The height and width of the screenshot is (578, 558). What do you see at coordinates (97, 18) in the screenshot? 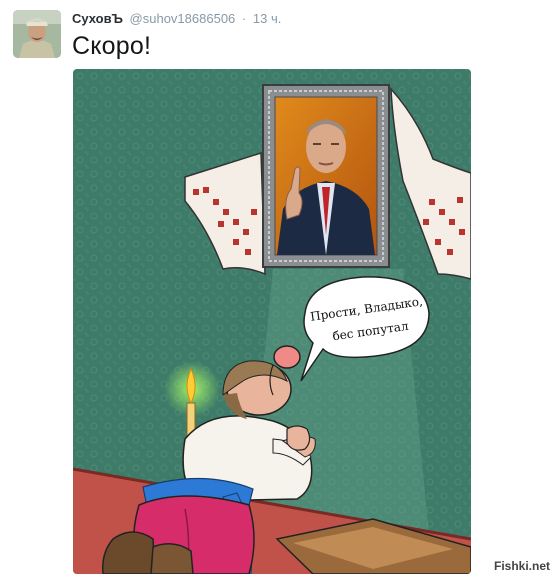
I see `display-name: СуховЪ` at bounding box center [97, 18].